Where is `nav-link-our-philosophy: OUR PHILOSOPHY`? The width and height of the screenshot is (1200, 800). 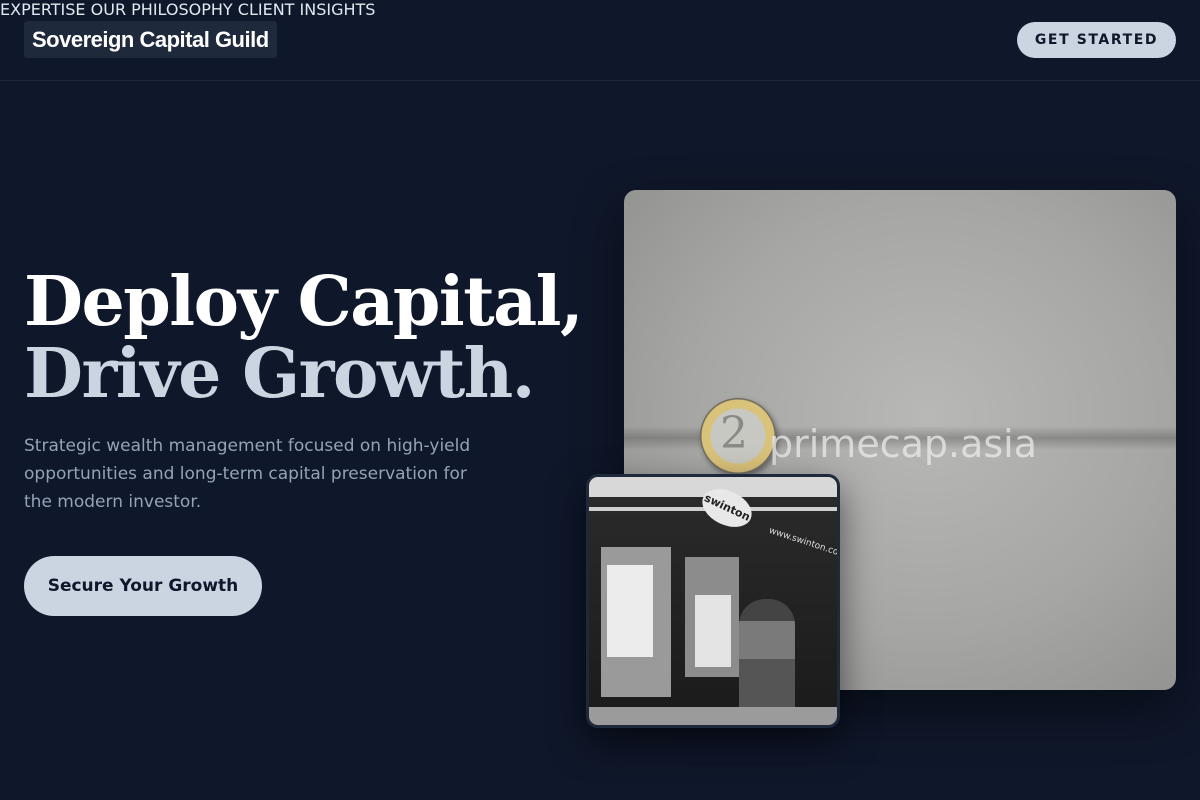 nav-link-our-philosophy: OUR PHILOSOPHY is located at coordinates (162, 9).